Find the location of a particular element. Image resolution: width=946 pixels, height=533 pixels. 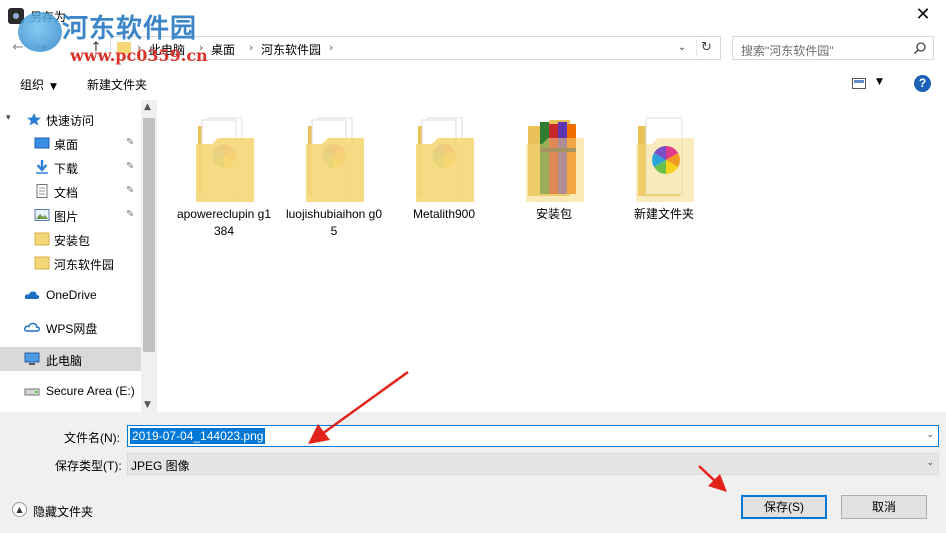

file-type-value: JPEG 图像 is located at coordinates (160, 466).